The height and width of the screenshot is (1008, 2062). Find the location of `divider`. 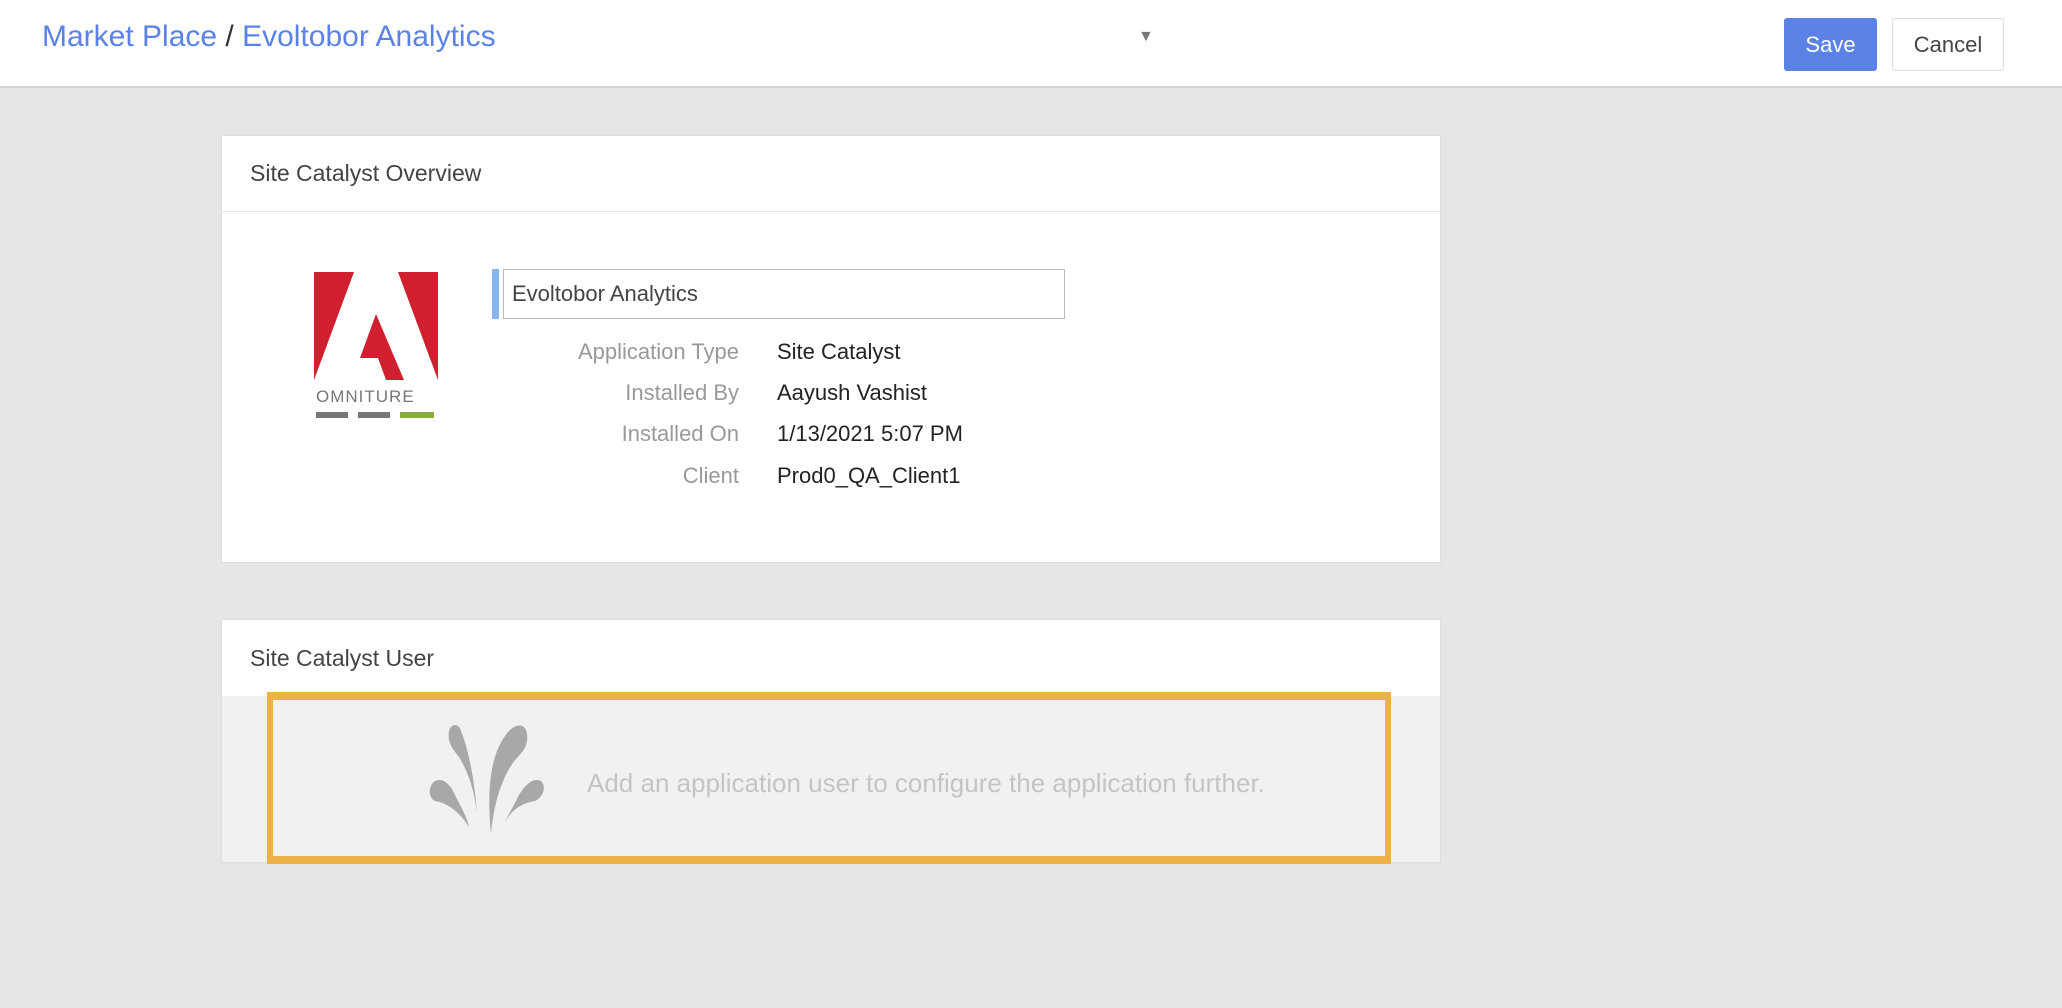

divider is located at coordinates (831, 211).